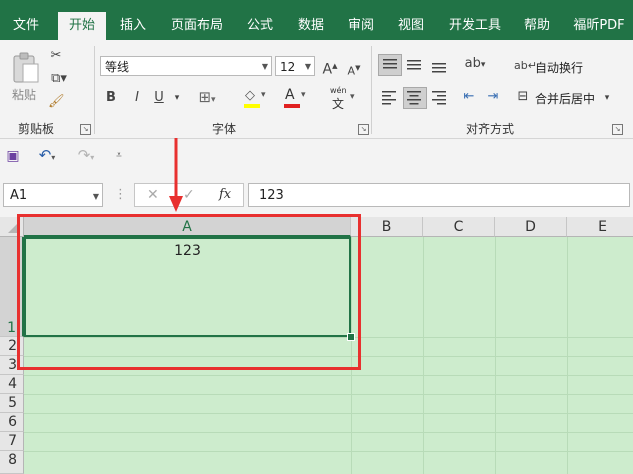  What do you see at coordinates (250, 95) in the screenshot?
I see `paint-bucket-icon: ◇` at bounding box center [250, 95].